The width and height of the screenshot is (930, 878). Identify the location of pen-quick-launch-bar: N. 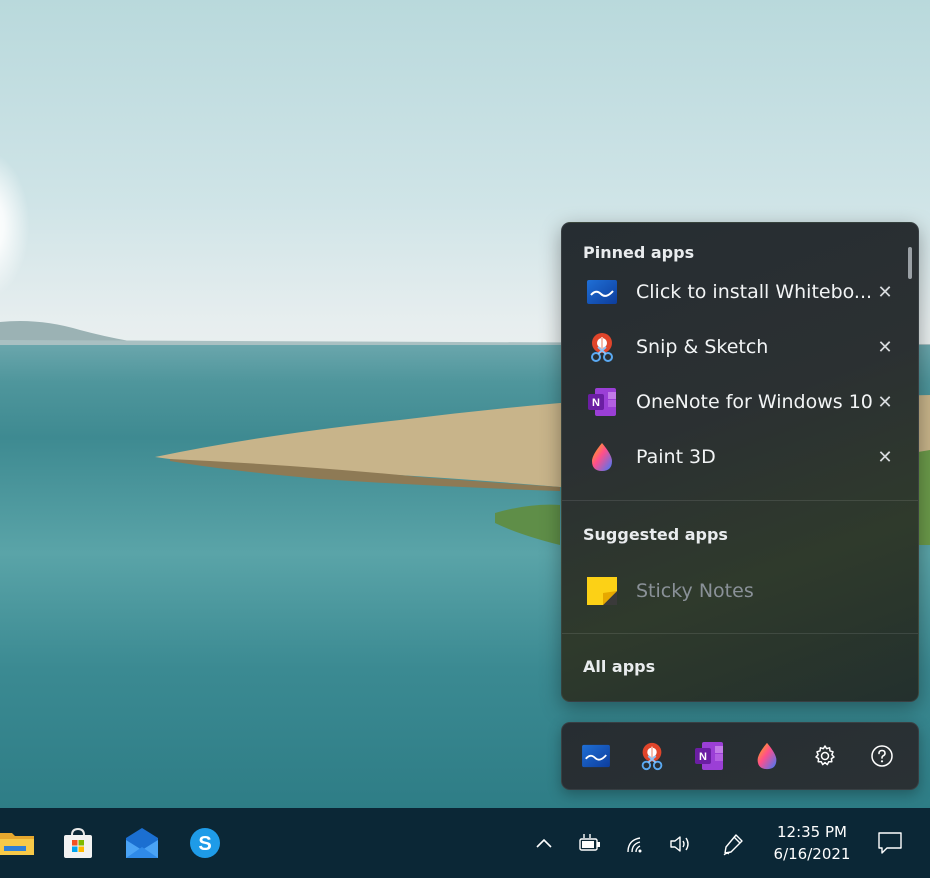
(740, 756).